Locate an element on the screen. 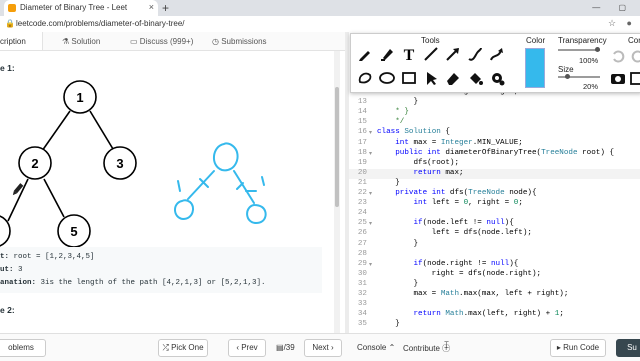 The height and width of the screenshot is (361, 640). tab-solution: ⚗ Solution is located at coordinates (81, 41).